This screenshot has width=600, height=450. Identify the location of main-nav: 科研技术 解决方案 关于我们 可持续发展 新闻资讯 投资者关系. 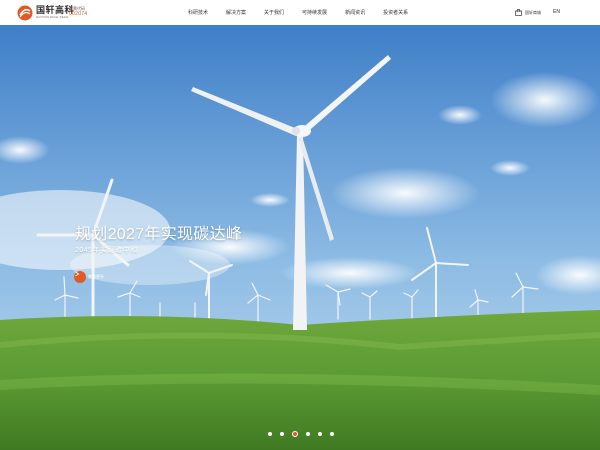
(307, 12).